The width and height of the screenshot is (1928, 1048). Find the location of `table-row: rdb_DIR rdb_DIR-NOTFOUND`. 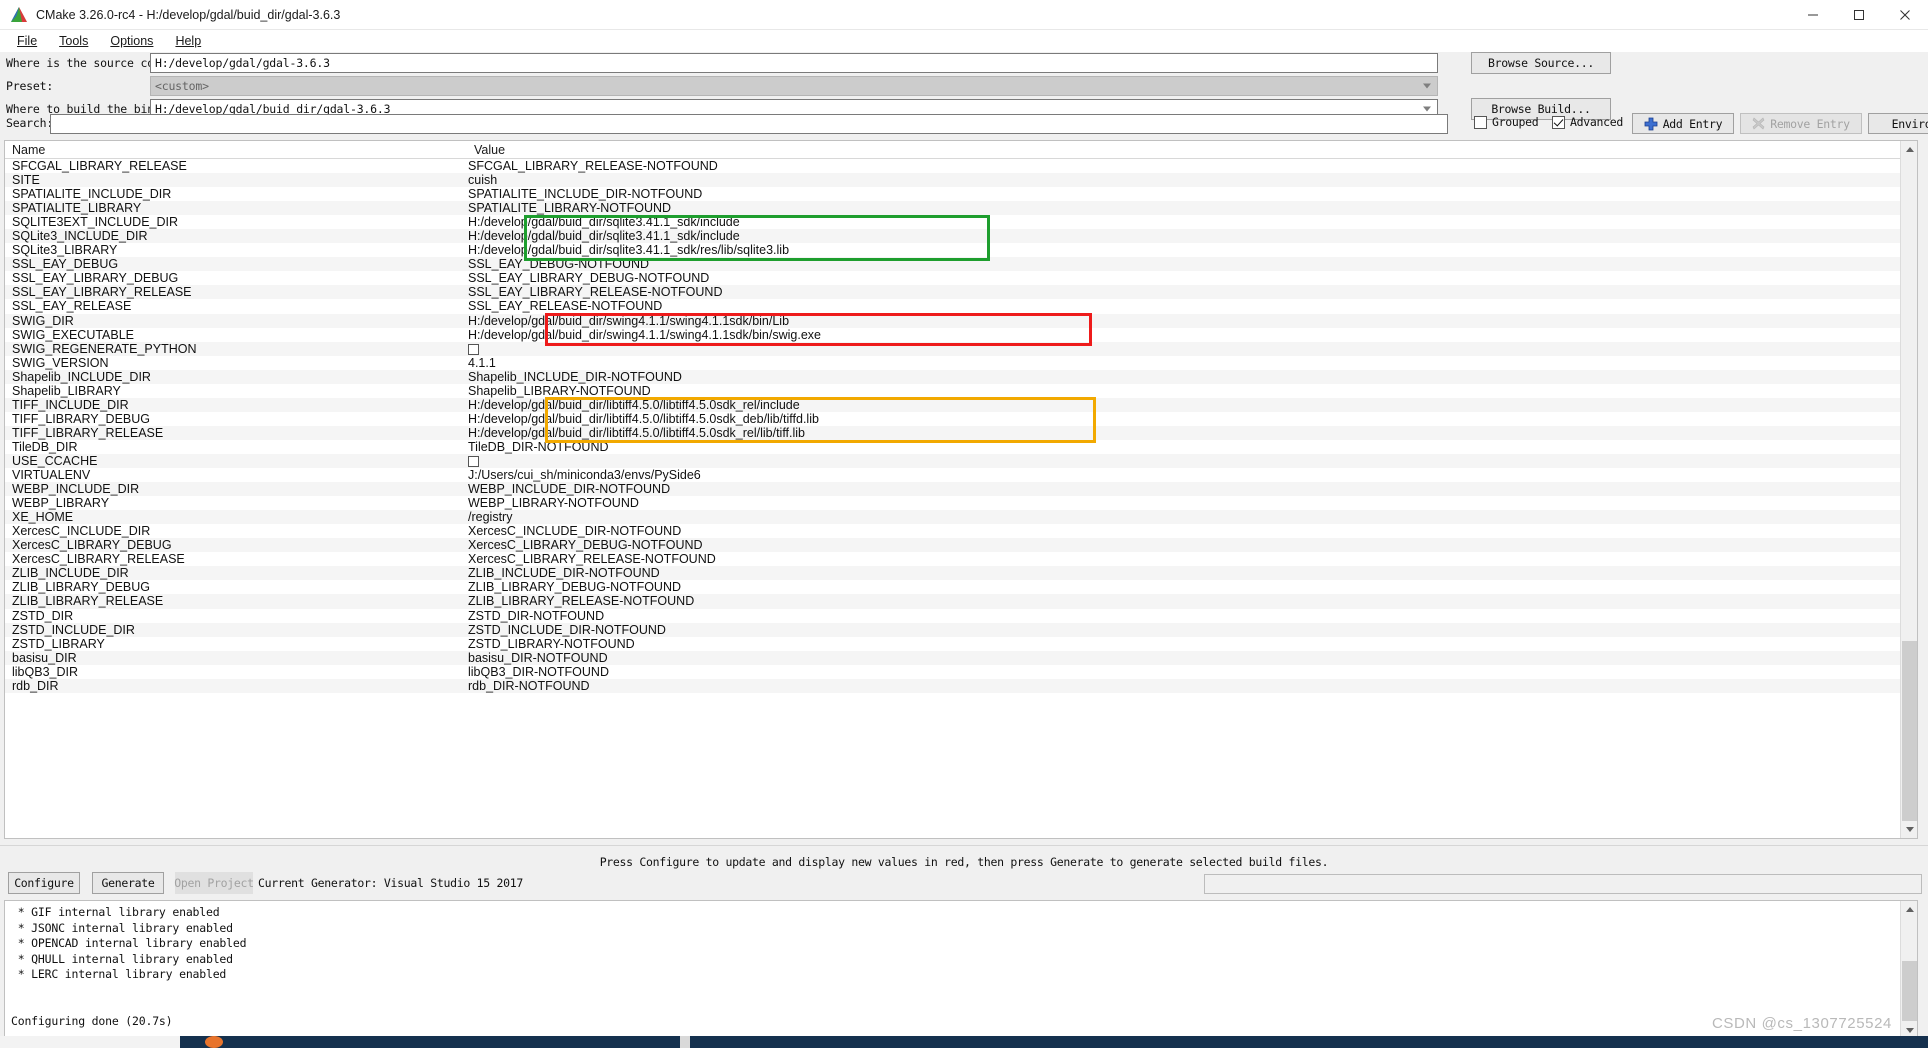

table-row: rdb_DIR rdb_DIR-NOTFOUND is located at coordinates (961, 685).